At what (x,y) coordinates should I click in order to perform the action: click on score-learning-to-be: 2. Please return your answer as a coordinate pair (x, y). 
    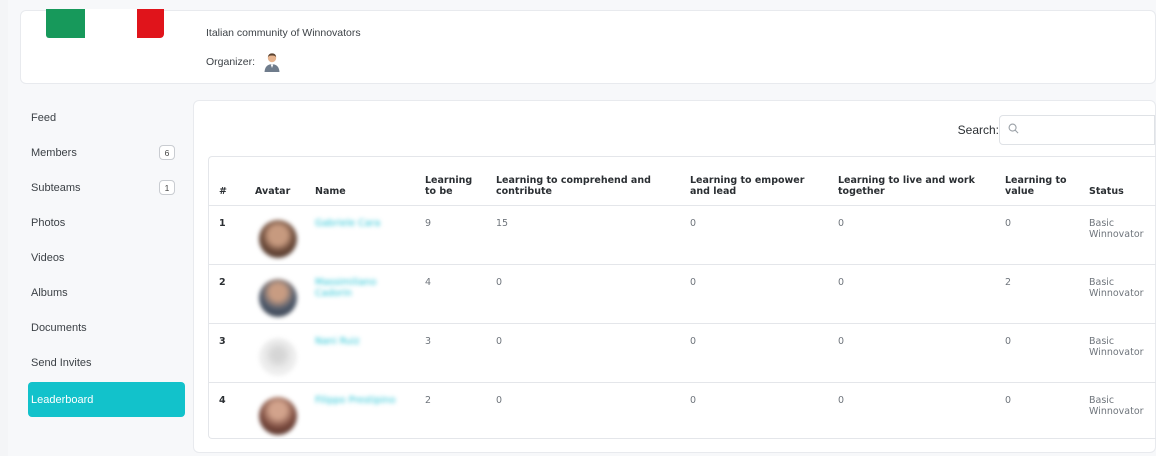
    Looking at the image, I should click on (428, 400).